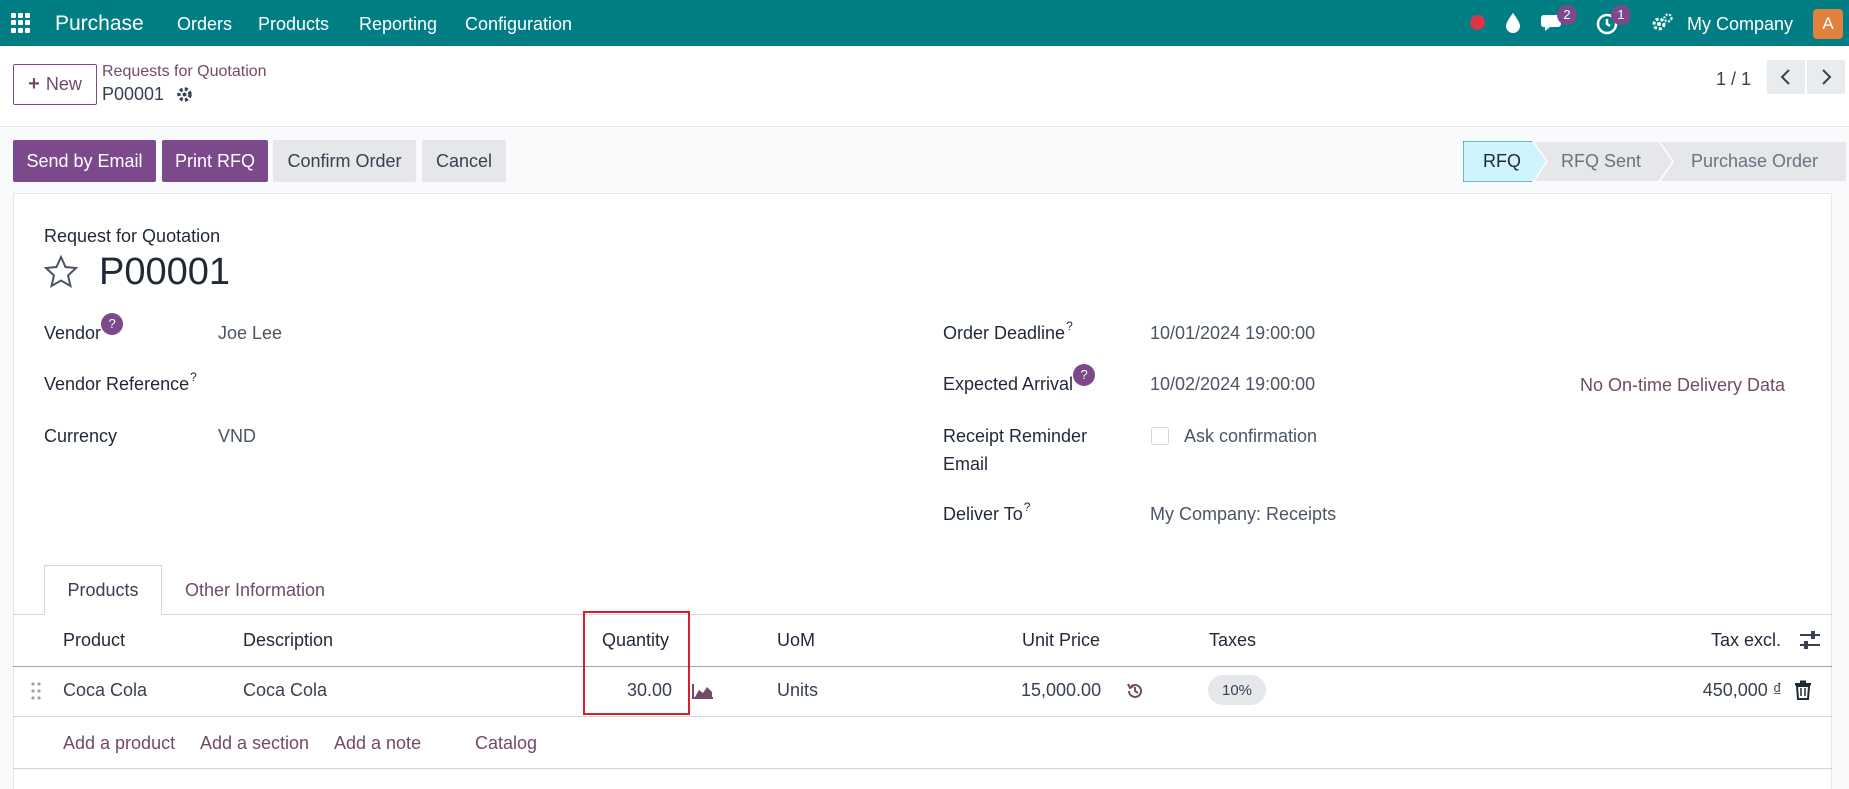 This screenshot has height=789, width=1849. Describe the element at coordinates (398, 24) in the screenshot. I see `menu-reporting: Reporting` at that location.